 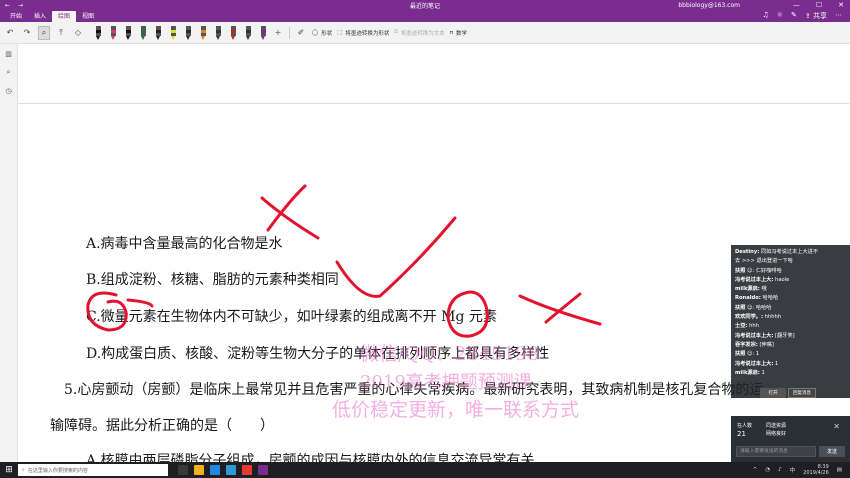 What do you see at coordinates (839, 470) in the screenshot?
I see `notifications-icon: ▤` at bounding box center [839, 470].